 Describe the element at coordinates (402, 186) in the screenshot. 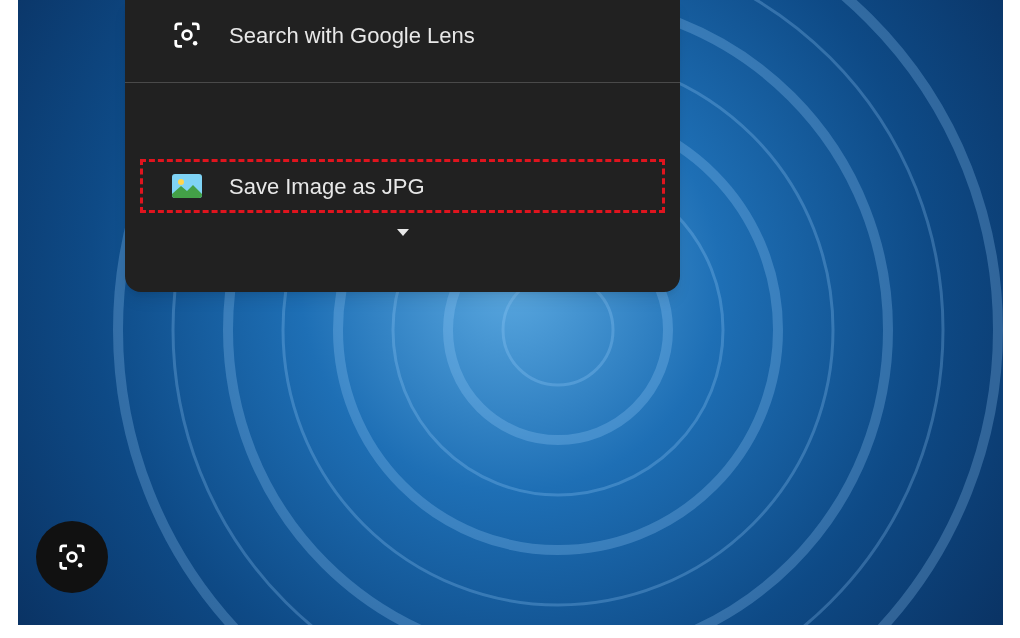

I see `menu-item: Save Image as JPG` at that location.